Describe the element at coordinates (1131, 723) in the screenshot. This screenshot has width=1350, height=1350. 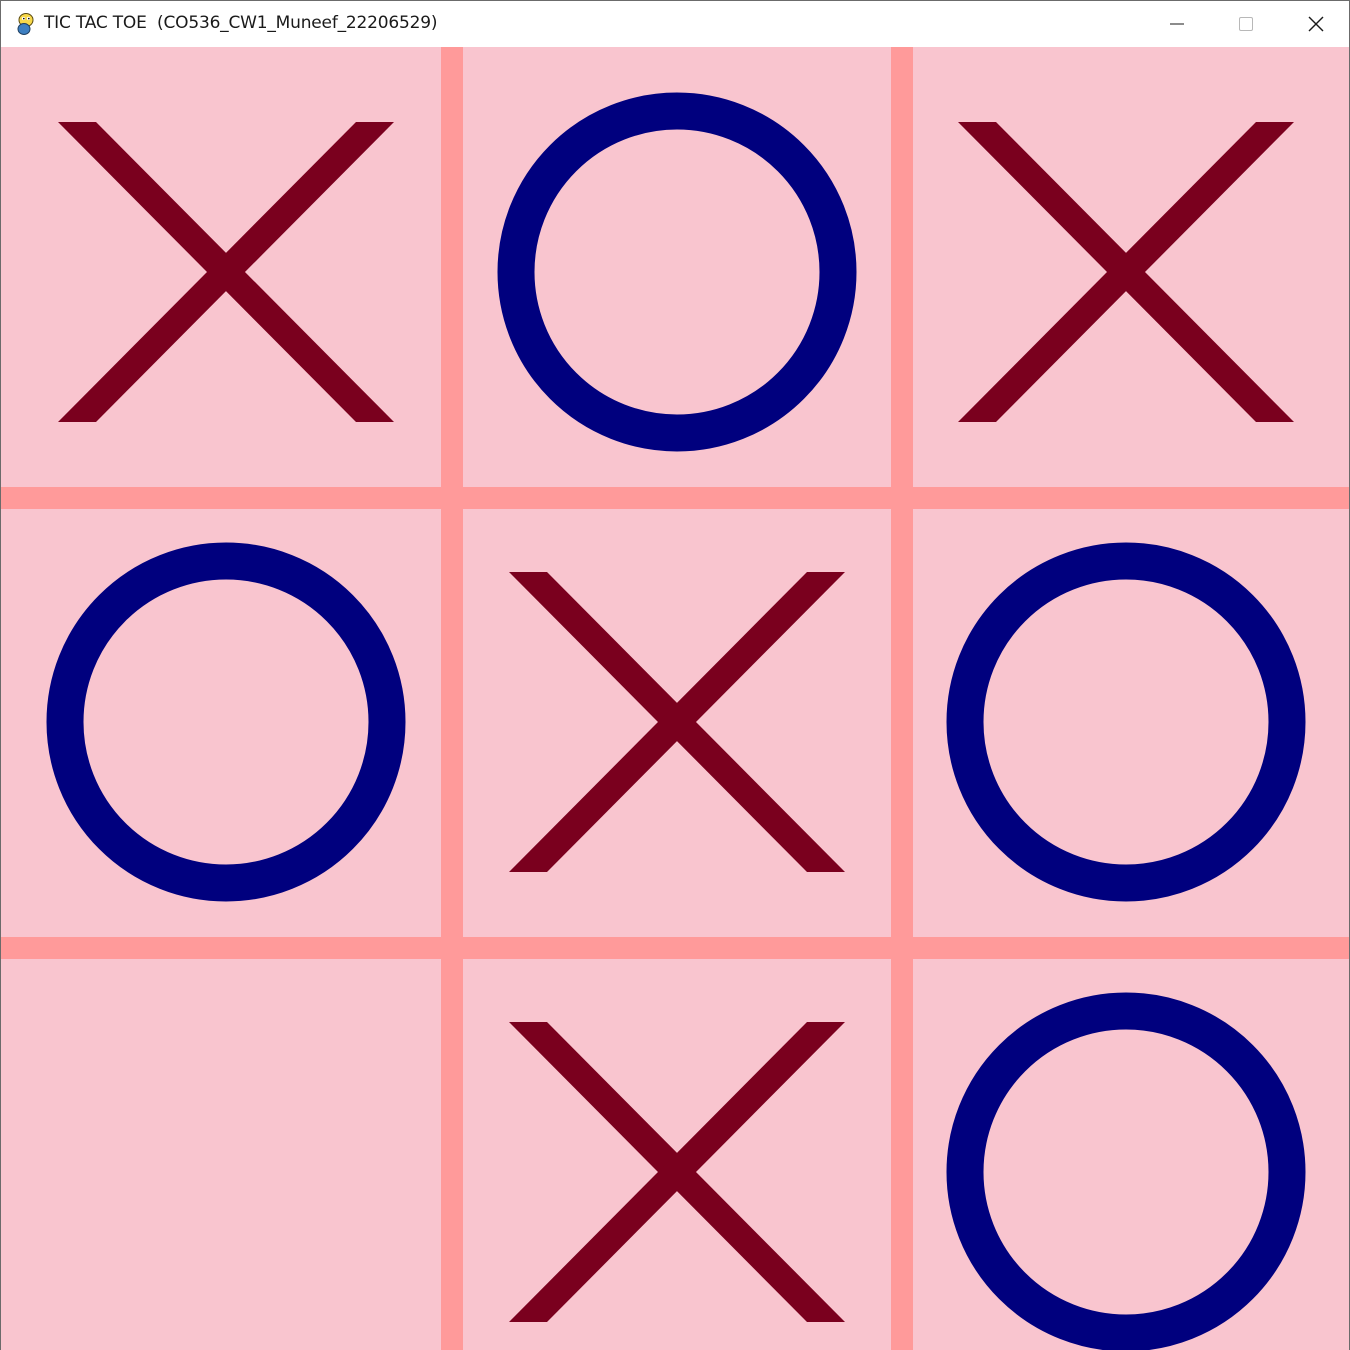
I see `board-cell-r2-c3` at that location.